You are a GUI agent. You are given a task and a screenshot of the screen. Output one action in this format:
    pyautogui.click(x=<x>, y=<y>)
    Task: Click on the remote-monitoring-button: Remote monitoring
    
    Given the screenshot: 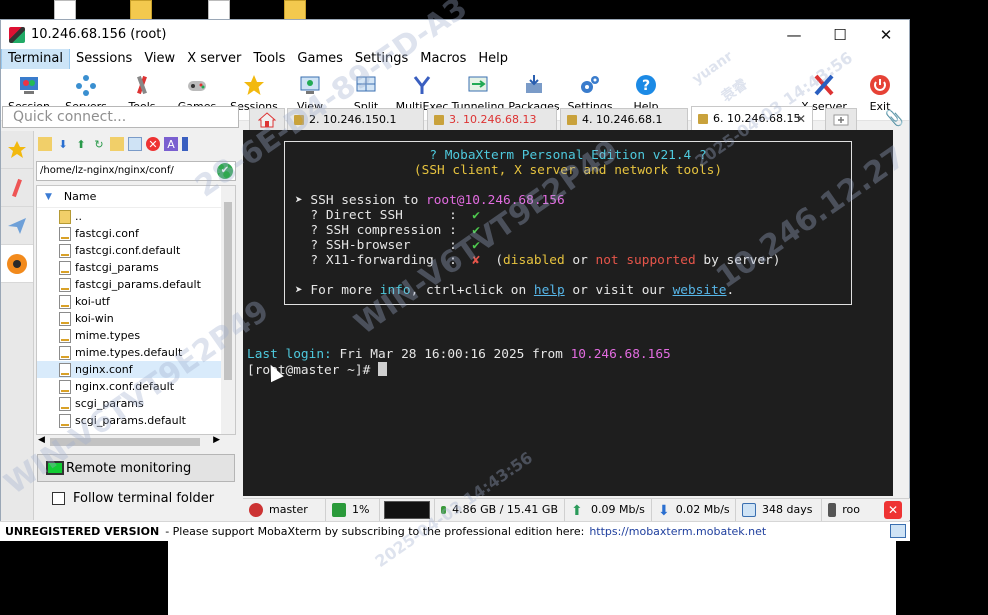 What is the action you would take?
    pyautogui.click(x=136, y=468)
    